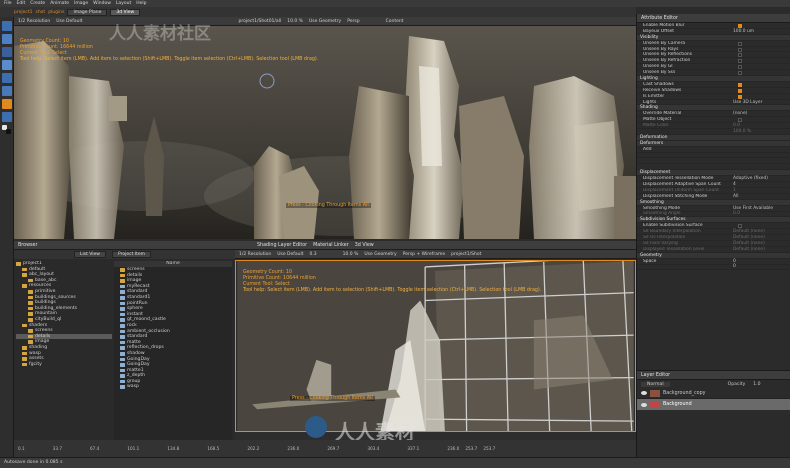  What do you see at coordinates (7, 39) in the screenshot?
I see `move-tool-icon` at bounding box center [7, 39].